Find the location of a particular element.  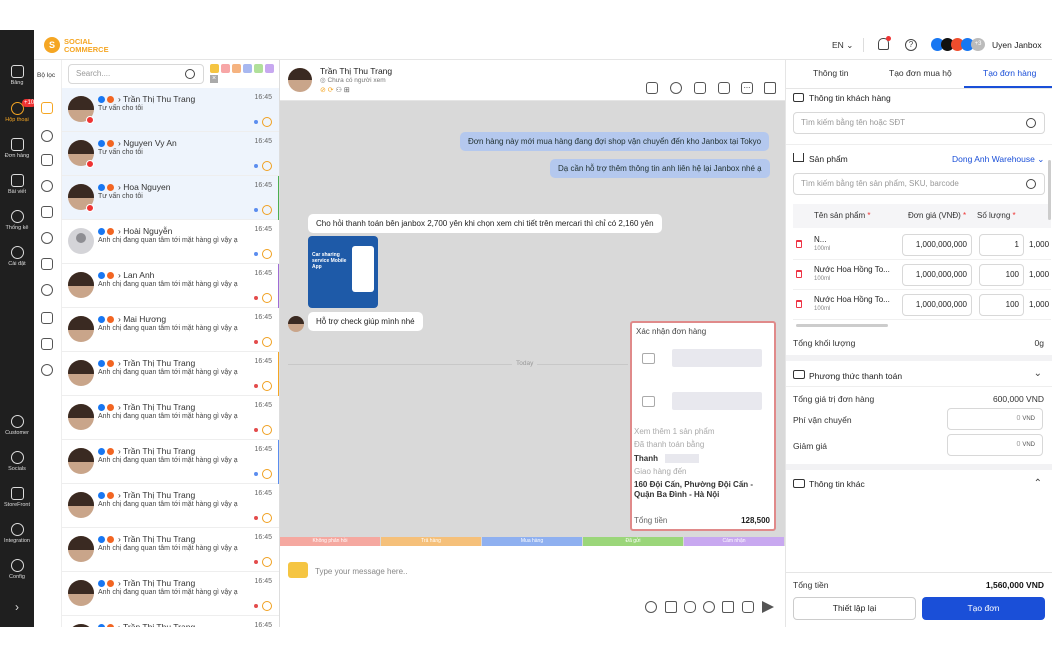

tab-create-order: Tạo đơn hàng is located at coordinates (1009, 73).